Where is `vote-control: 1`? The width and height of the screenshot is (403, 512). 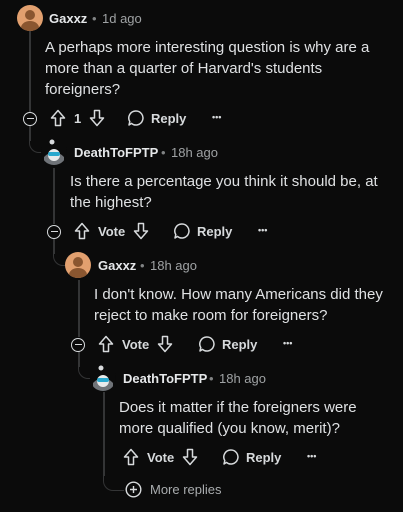 vote-control: 1 is located at coordinates (77, 118).